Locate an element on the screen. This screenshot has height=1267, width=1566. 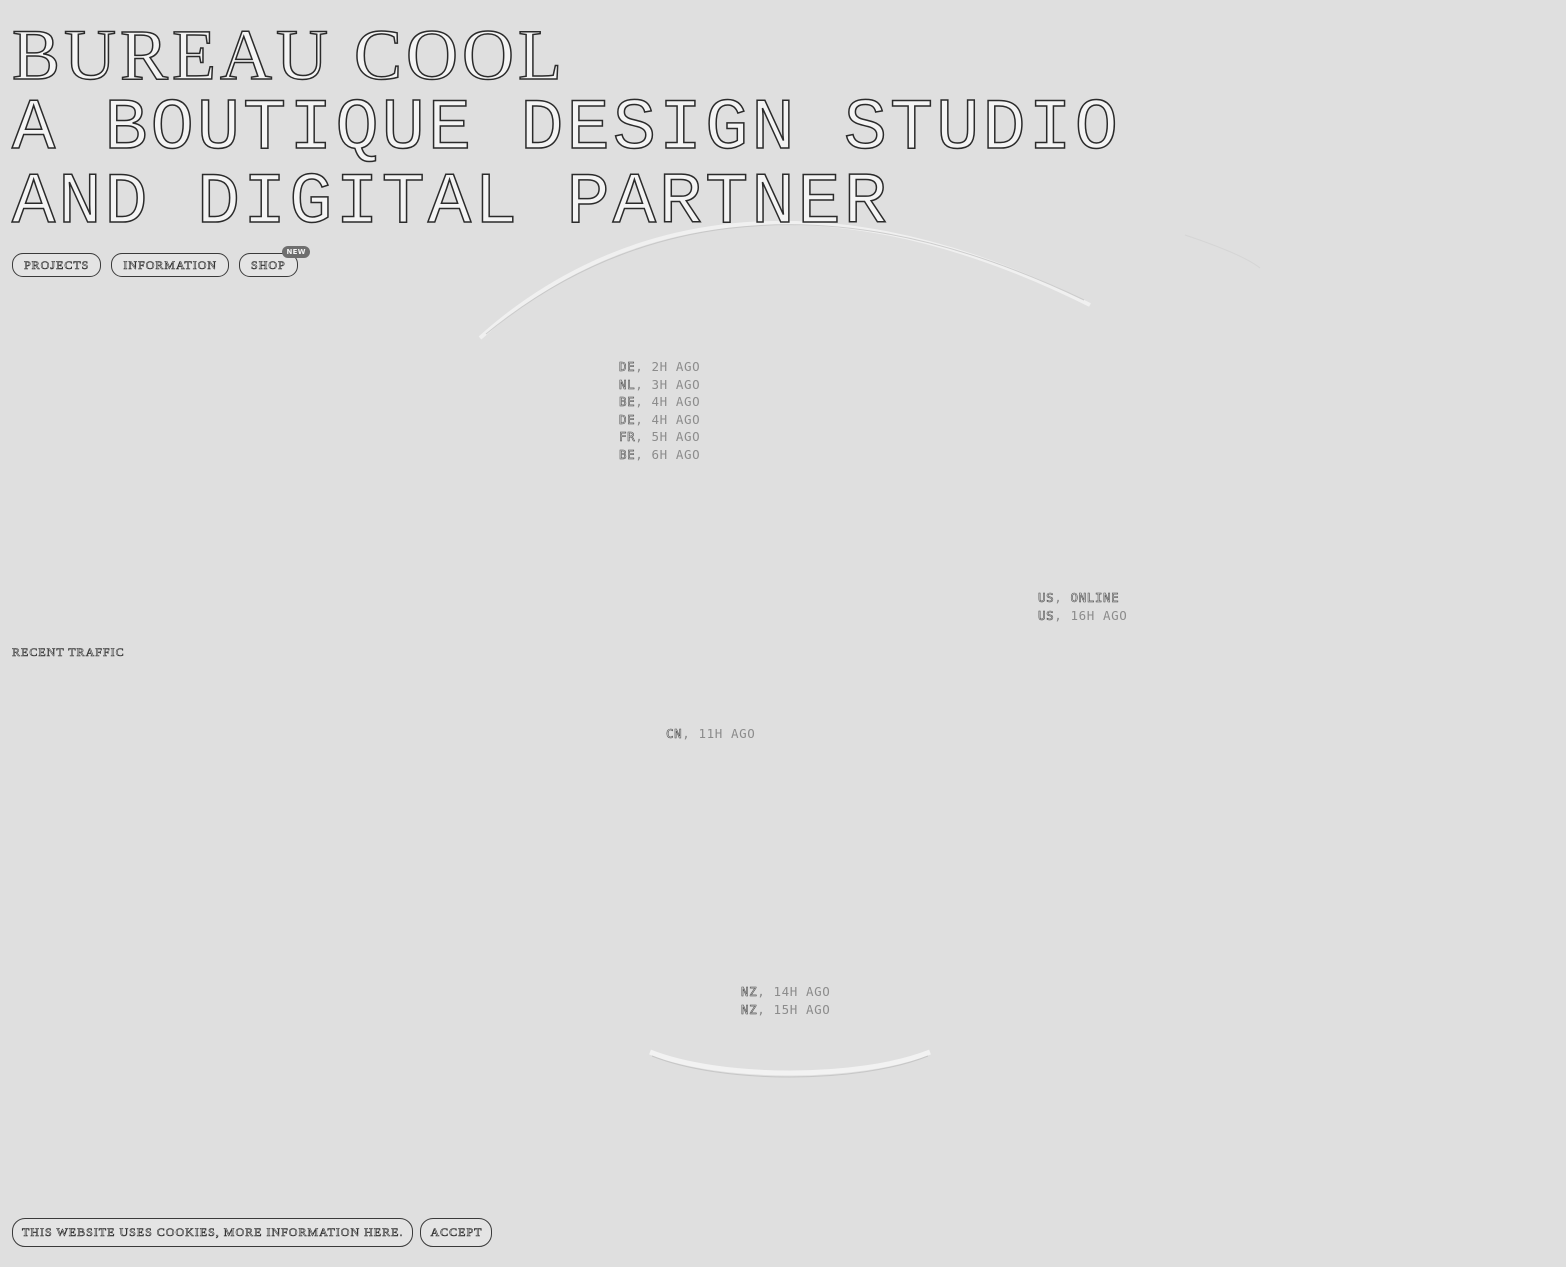
nav-shop-label: SHOP is located at coordinates (268, 265).